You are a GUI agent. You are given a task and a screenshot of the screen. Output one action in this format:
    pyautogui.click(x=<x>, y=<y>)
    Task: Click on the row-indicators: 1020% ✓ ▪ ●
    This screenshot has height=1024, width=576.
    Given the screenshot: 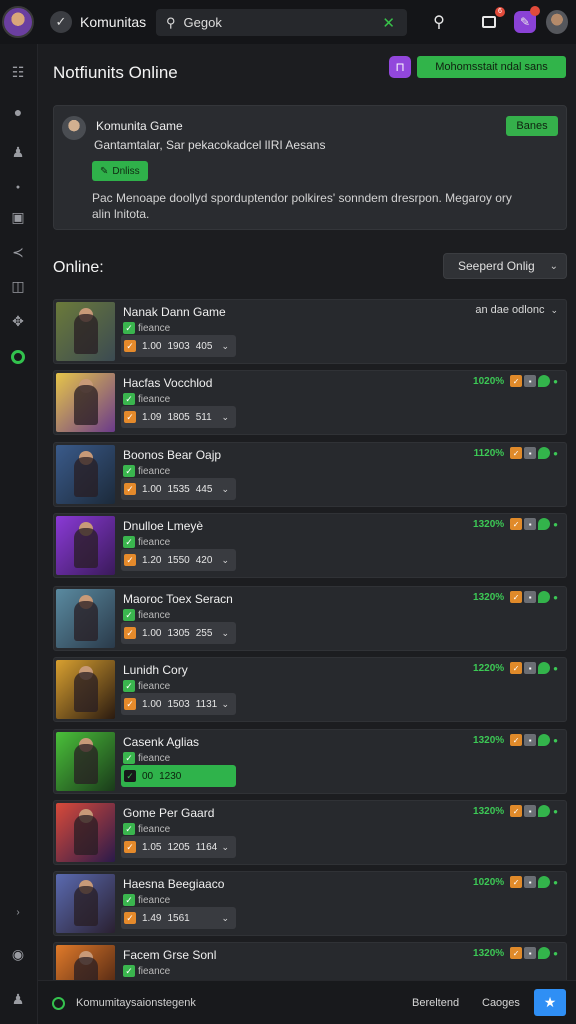 What is the action you would take?
    pyautogui.click(x=515, y=882)
    